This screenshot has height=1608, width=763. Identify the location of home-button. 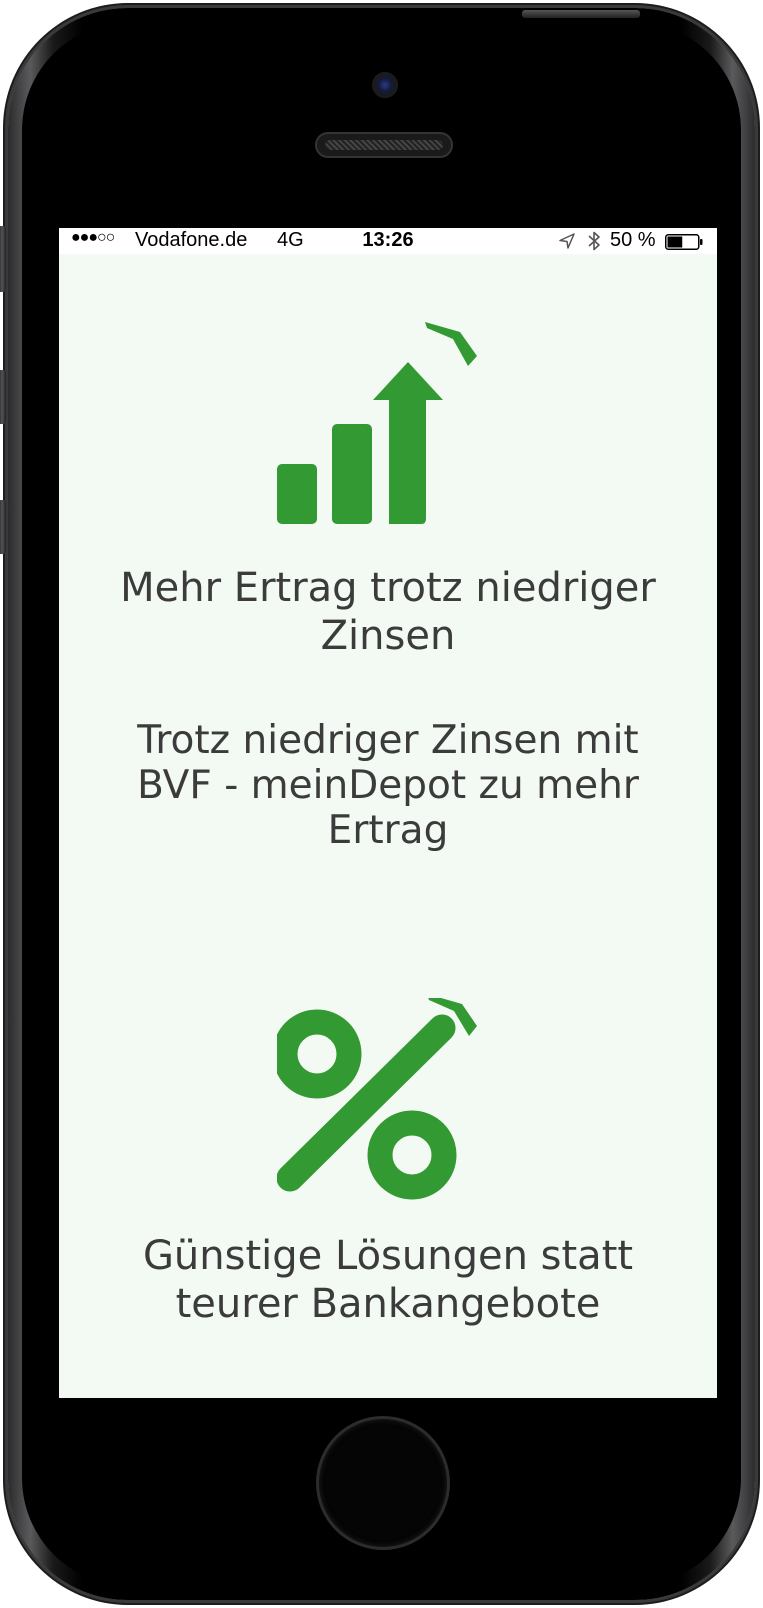
(383, 1483).